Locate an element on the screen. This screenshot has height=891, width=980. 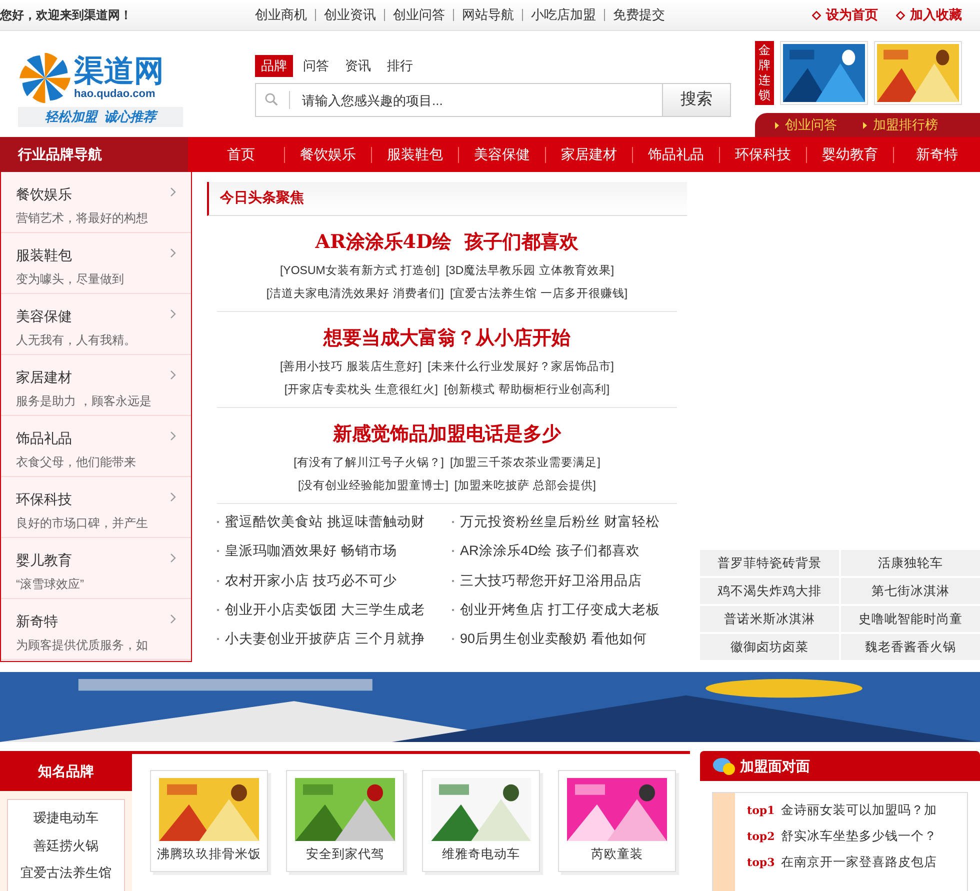
nav-item: 首页 is located at coordinates (241, 154).